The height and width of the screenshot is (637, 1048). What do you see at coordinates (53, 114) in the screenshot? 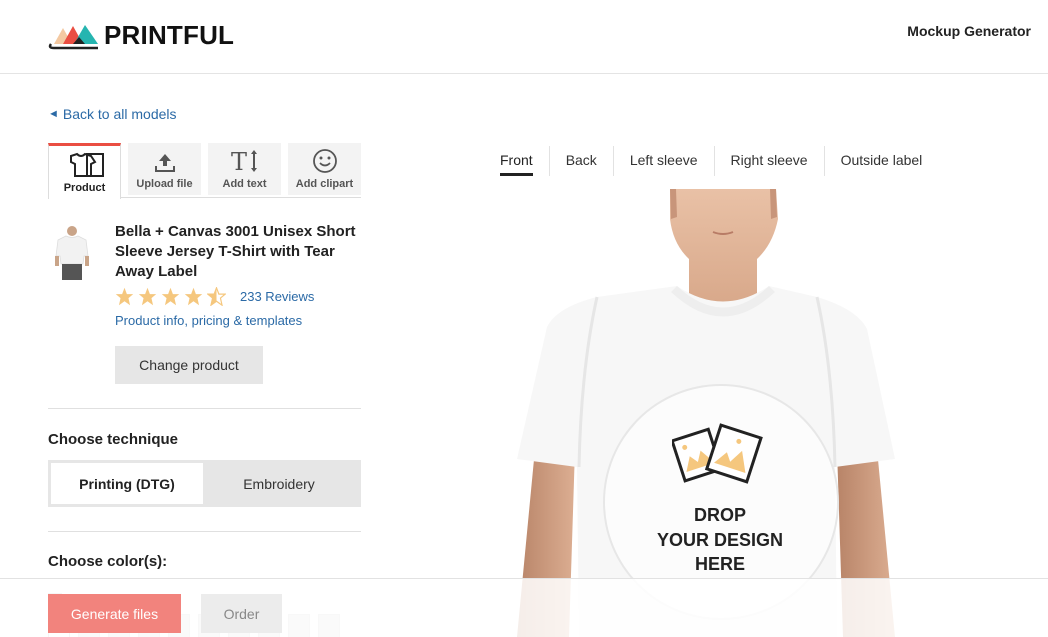
I see `arrow-left-icon: ◄` at bounding box center [53, 114].